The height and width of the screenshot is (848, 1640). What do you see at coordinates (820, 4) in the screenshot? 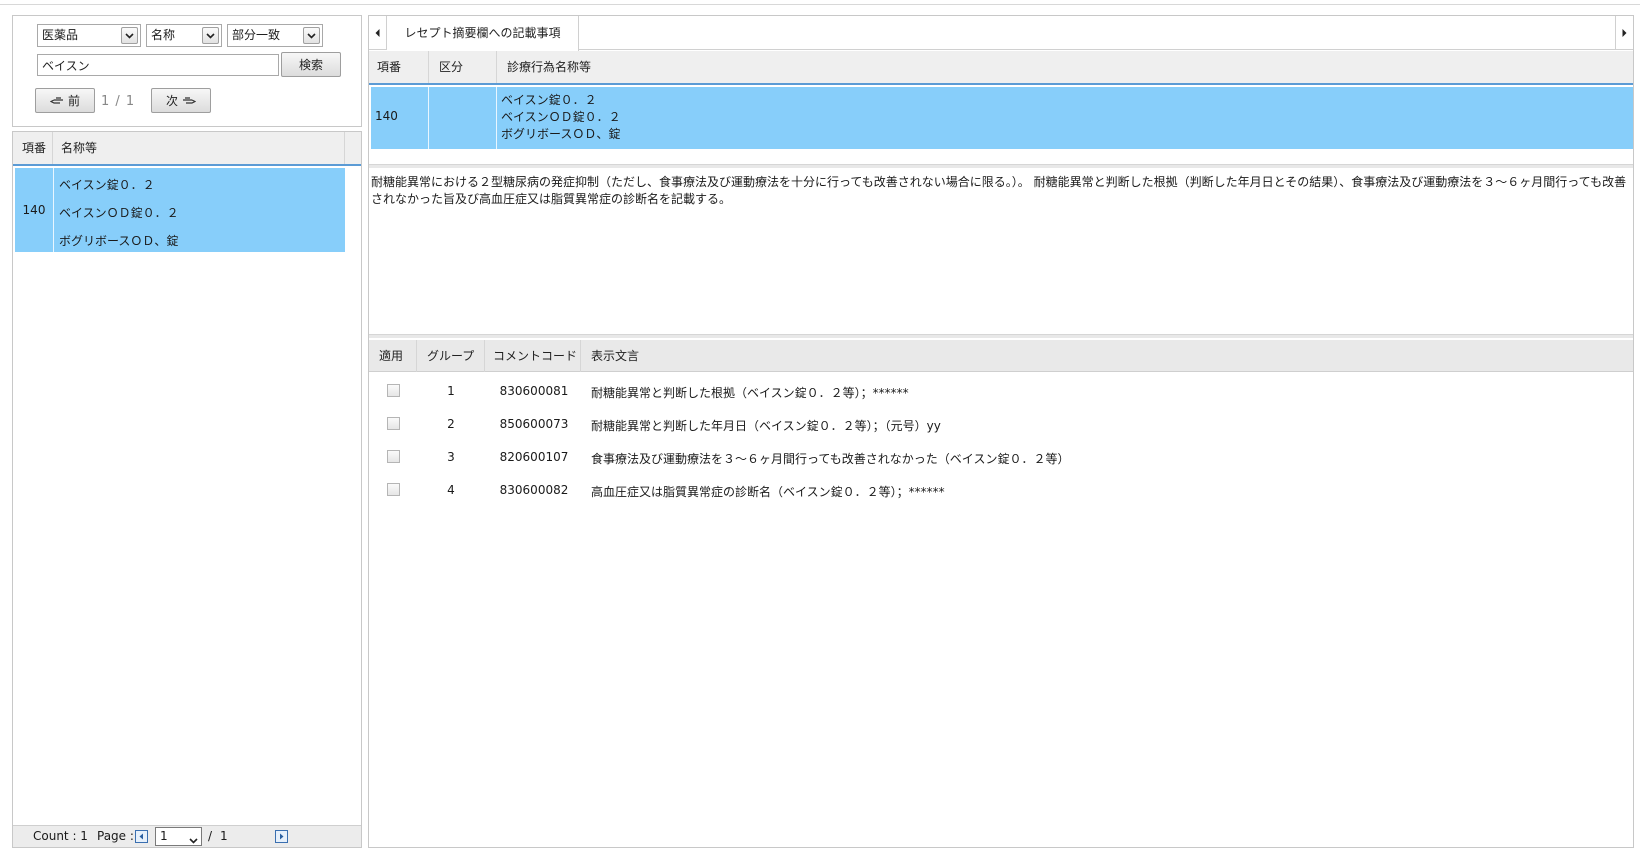
I see `top-divider` at bounding box center [820, 4].